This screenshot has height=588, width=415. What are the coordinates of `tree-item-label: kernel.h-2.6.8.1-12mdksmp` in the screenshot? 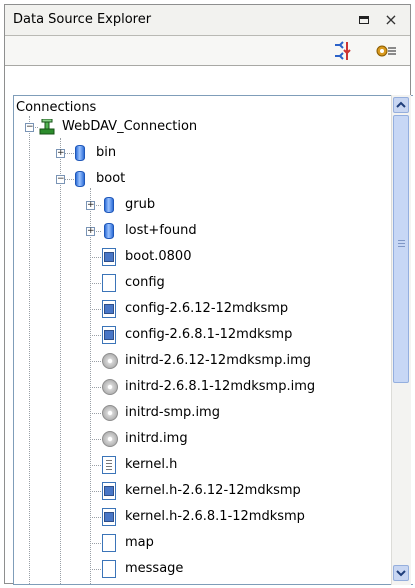 It's located at (215, 516).